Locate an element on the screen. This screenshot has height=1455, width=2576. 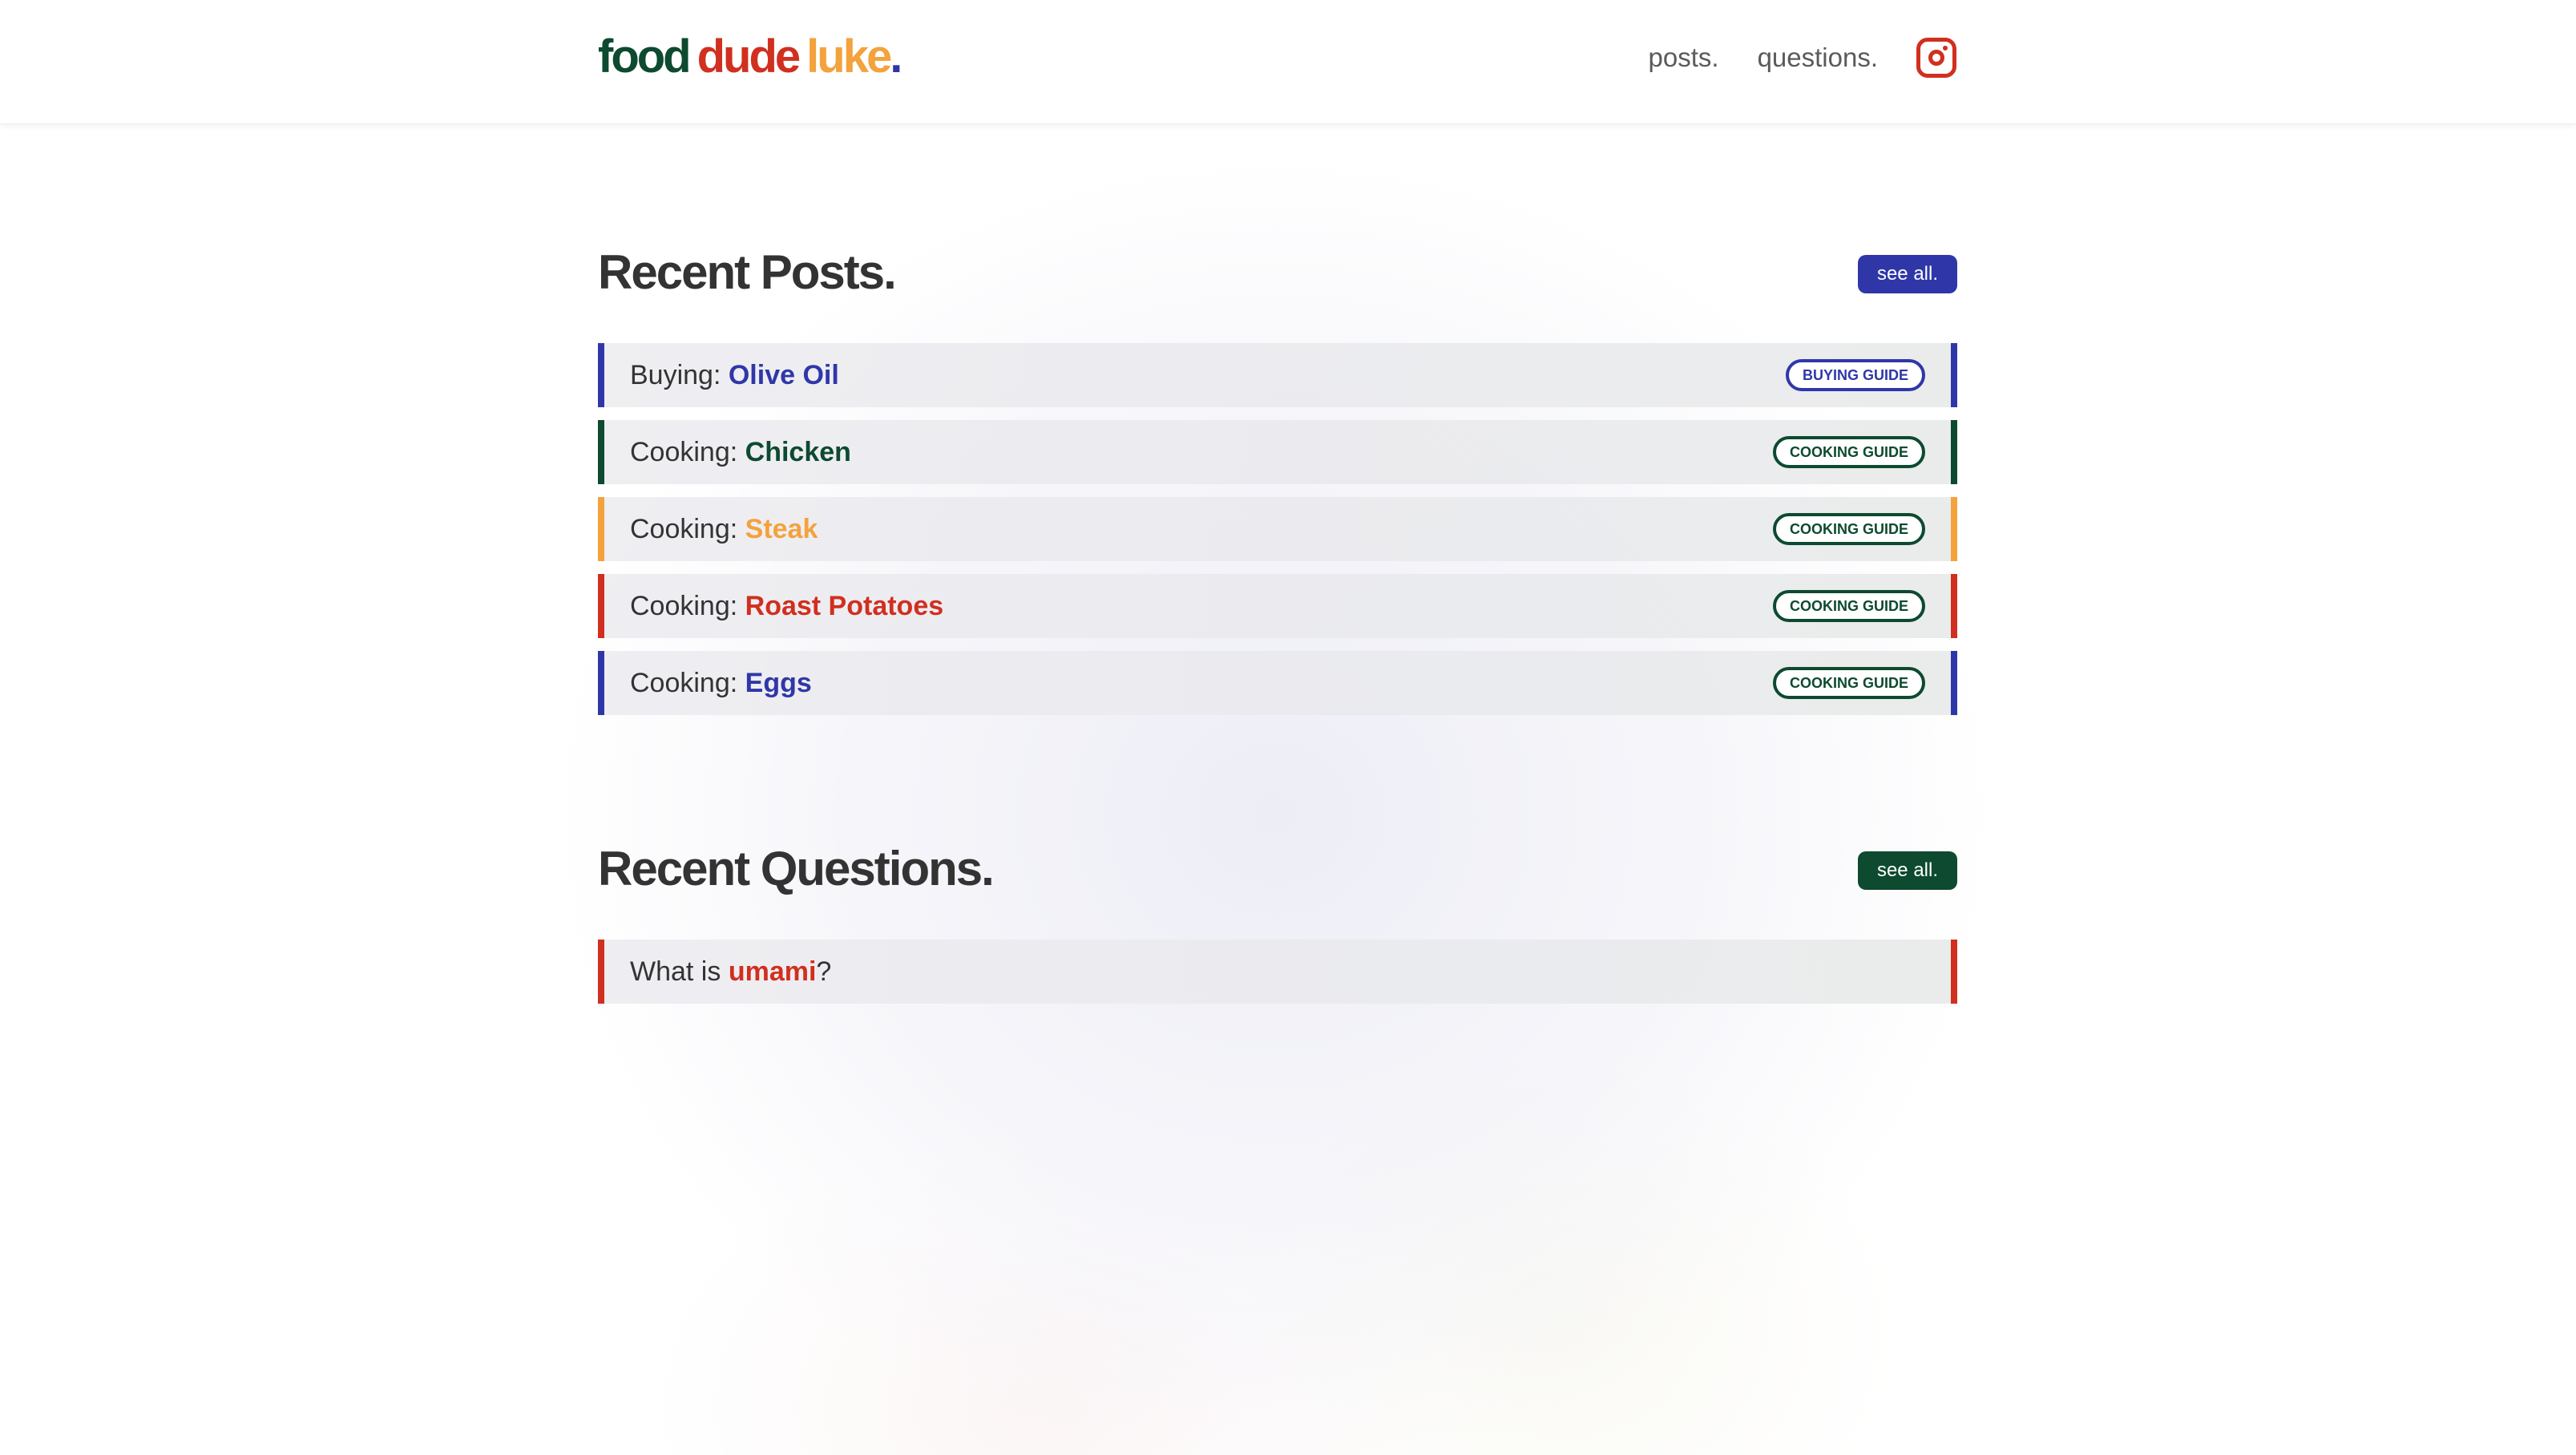
list-item-highlight: Steak is located at coordinates (781, 529).